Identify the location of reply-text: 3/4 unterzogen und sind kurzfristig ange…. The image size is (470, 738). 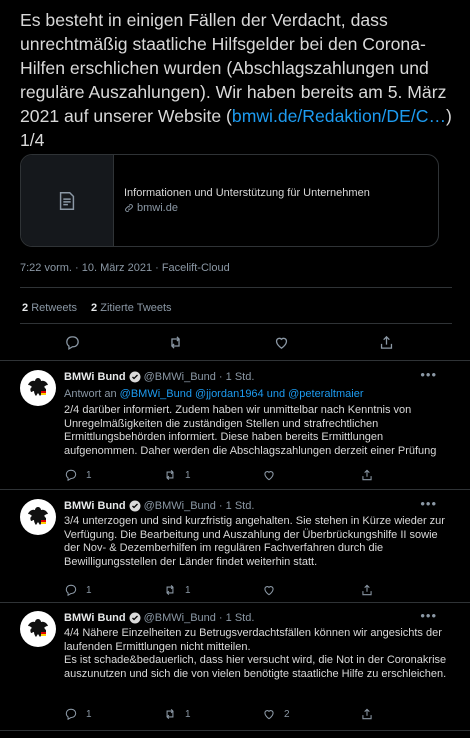
(254, 542).